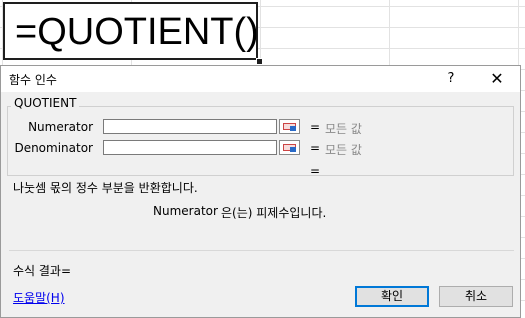 Image resolution: width=525 pixels, height=318 pixels. What do you see at coordinates (137, 32) in the screenshot?
I see `cell-formula-text: =QUOTIENT()` at bounding box center [137, 32].